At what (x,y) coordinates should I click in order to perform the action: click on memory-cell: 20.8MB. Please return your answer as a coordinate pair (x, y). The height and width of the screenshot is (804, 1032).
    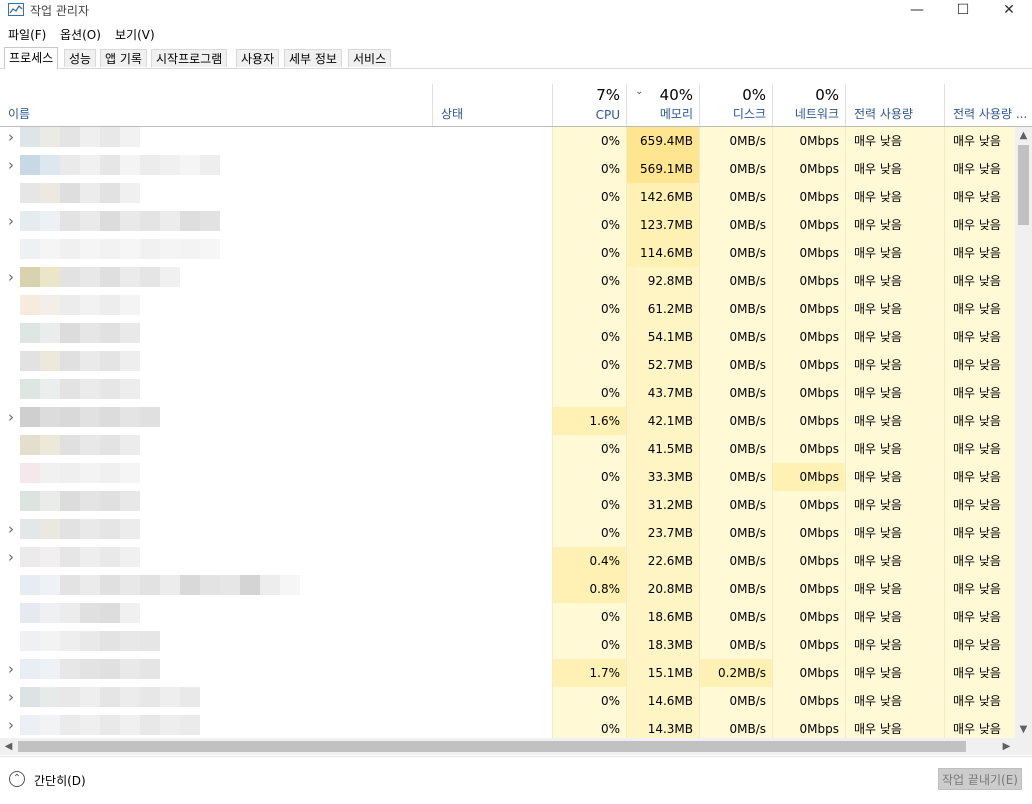
    Looking at the image, I should click on (662, 589).